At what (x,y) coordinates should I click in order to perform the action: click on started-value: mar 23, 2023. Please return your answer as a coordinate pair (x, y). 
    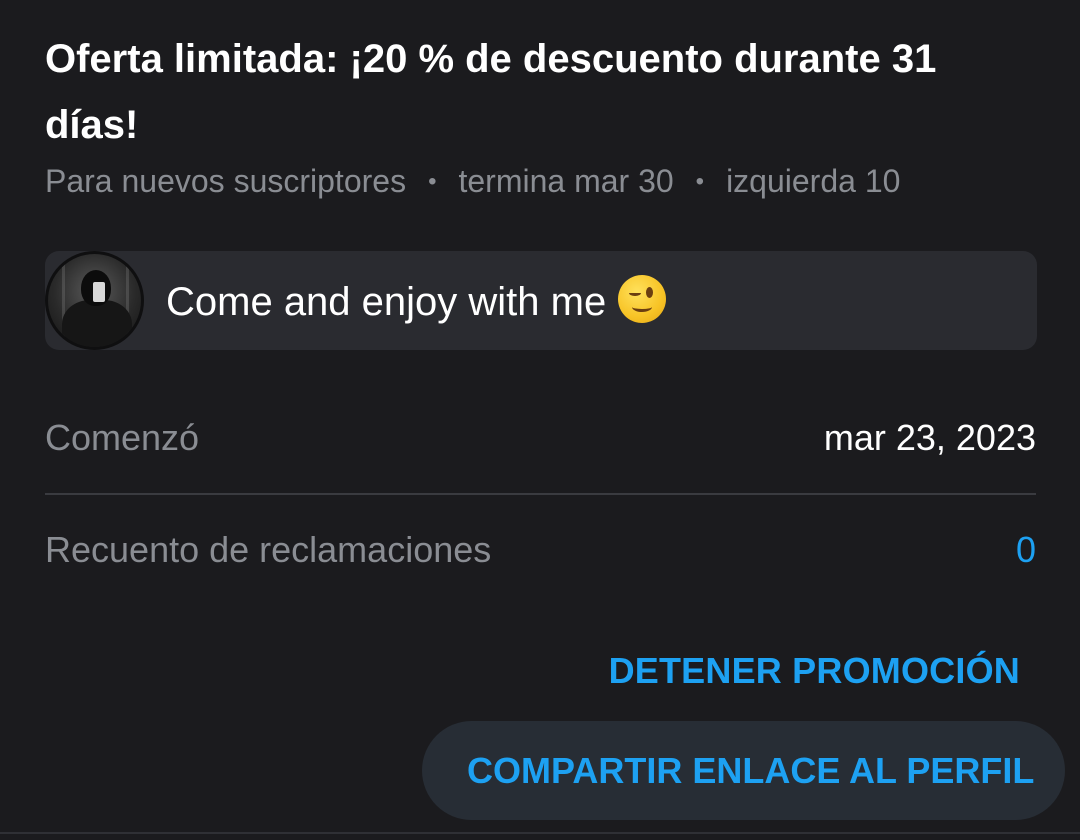
    Looking at the image, I should click on (929, 437).